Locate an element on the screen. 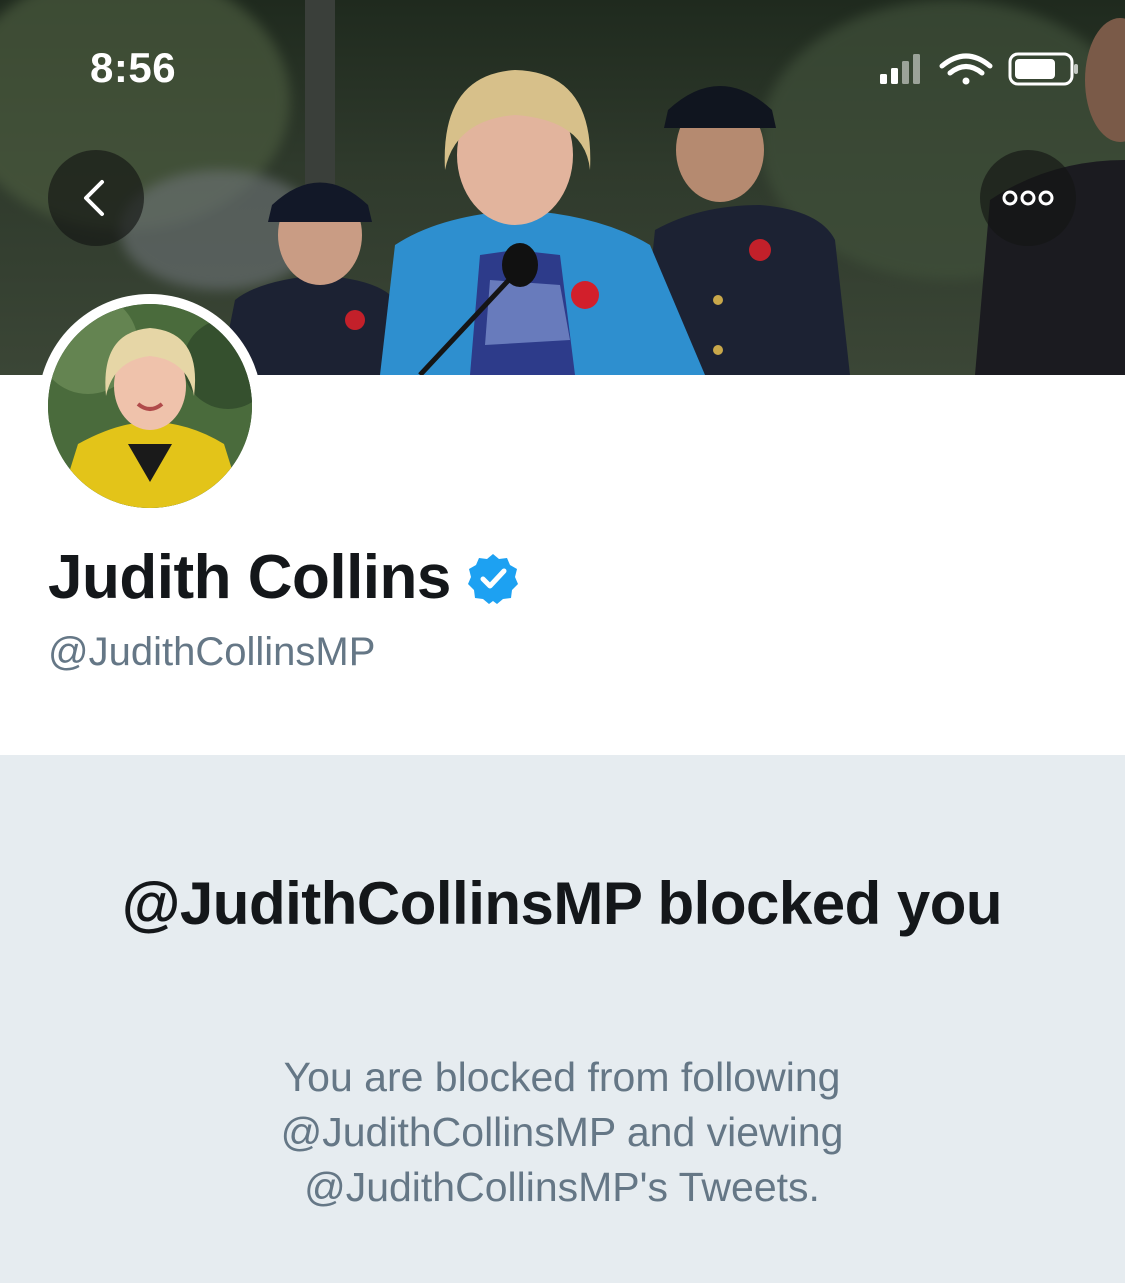 Image resolution: width=1125 pixels, height=1283 pixels. status-bar: 8:56 is located at coordinates (562, 65).